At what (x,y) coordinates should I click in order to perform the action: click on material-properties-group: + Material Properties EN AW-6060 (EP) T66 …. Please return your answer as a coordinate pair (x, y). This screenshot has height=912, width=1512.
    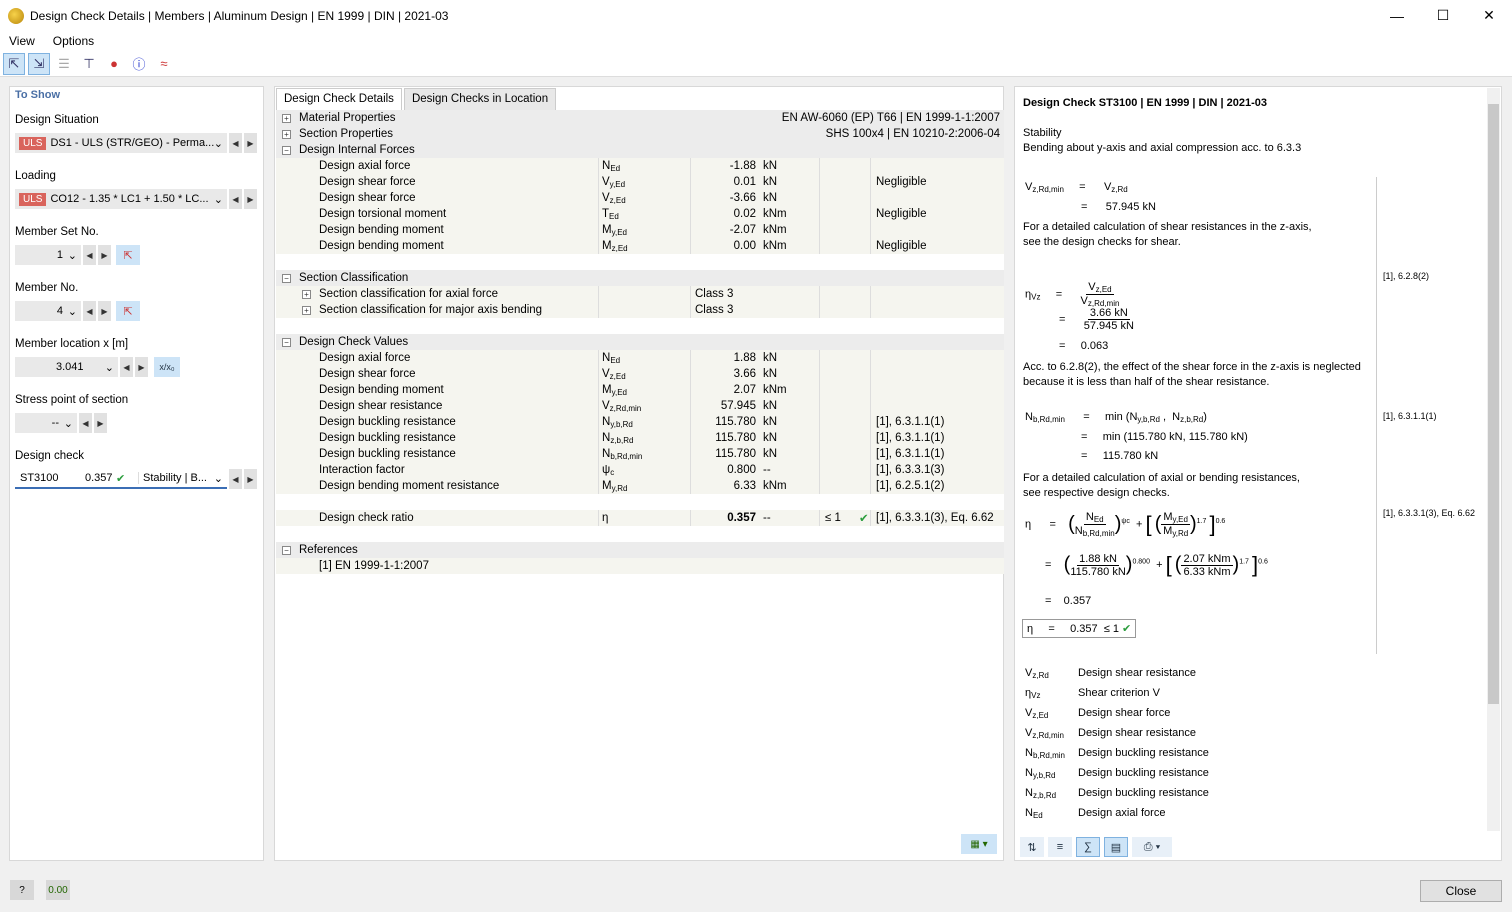
    Looking at the image, I should click on (640, 118).